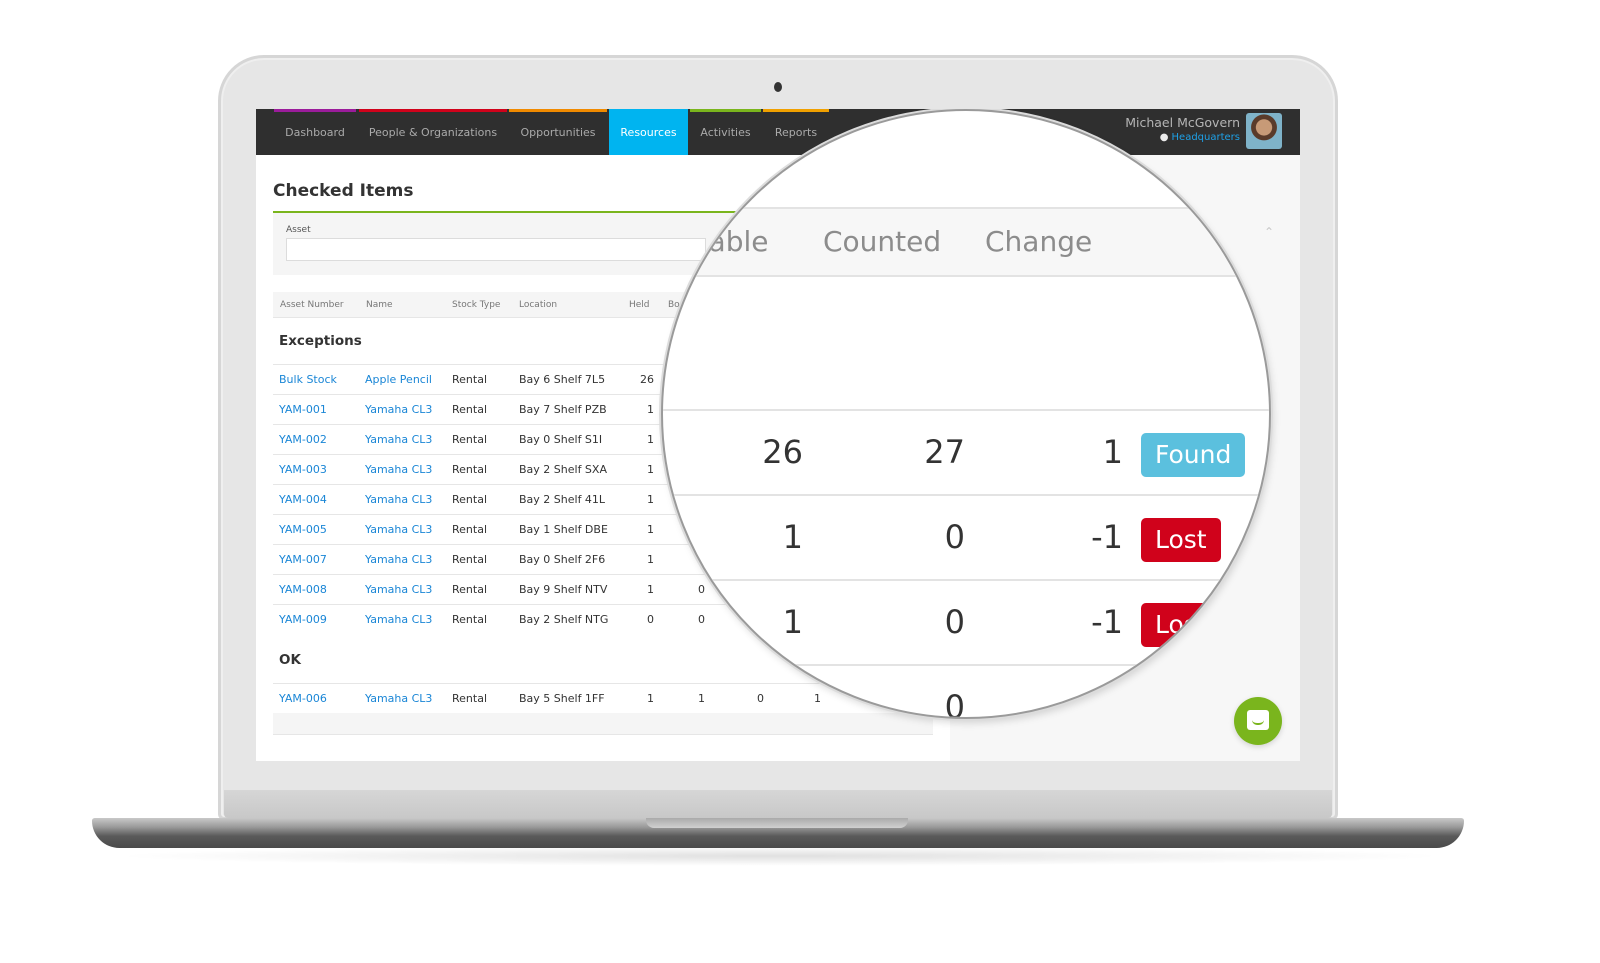 The width and height of the screenshot is (1600, 963). I want to click on asset-number-link: YAM-004, so click(303, 499).